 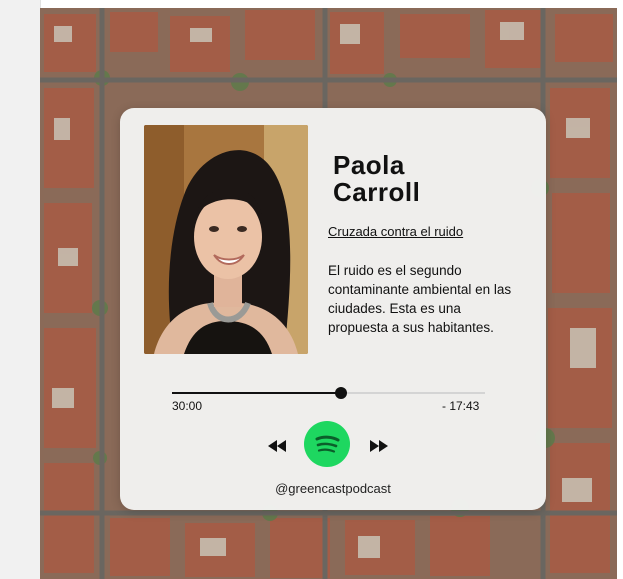 What do you see at coordinates (257, 393) in the screenshot?
I see `progress-fill` at bounding box center [257, 393].